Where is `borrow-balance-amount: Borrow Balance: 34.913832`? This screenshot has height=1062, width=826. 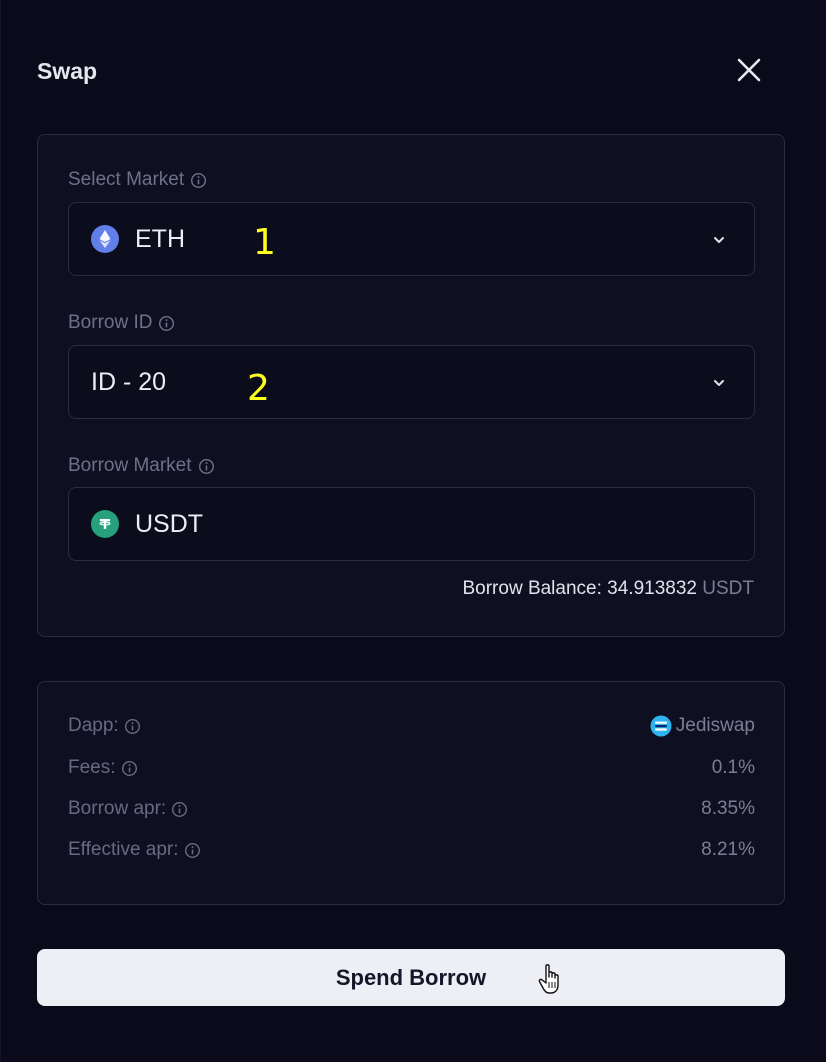
borrow-balance-amount: Borrow Balance: 34.913832 is located at coordinates (579, 588).